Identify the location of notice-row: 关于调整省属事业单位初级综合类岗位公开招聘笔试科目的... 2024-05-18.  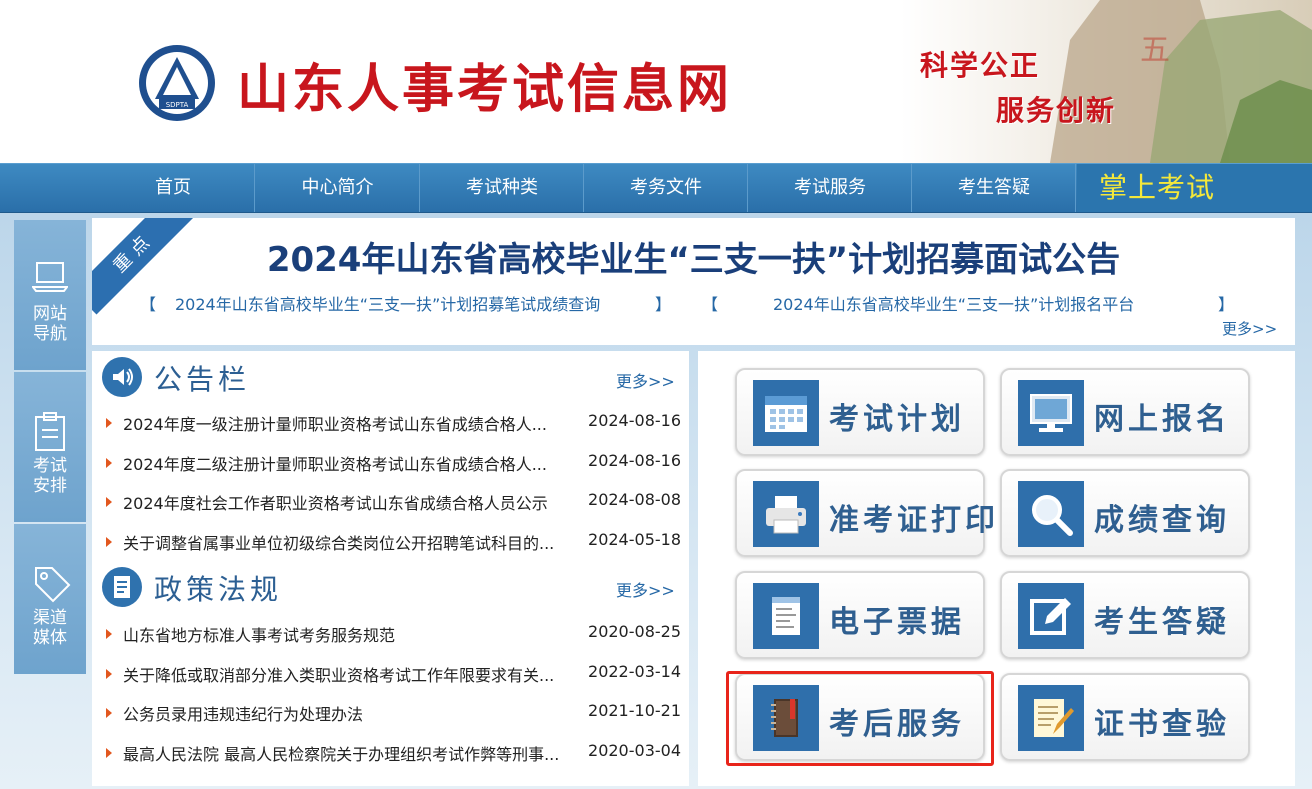
(393, 543).